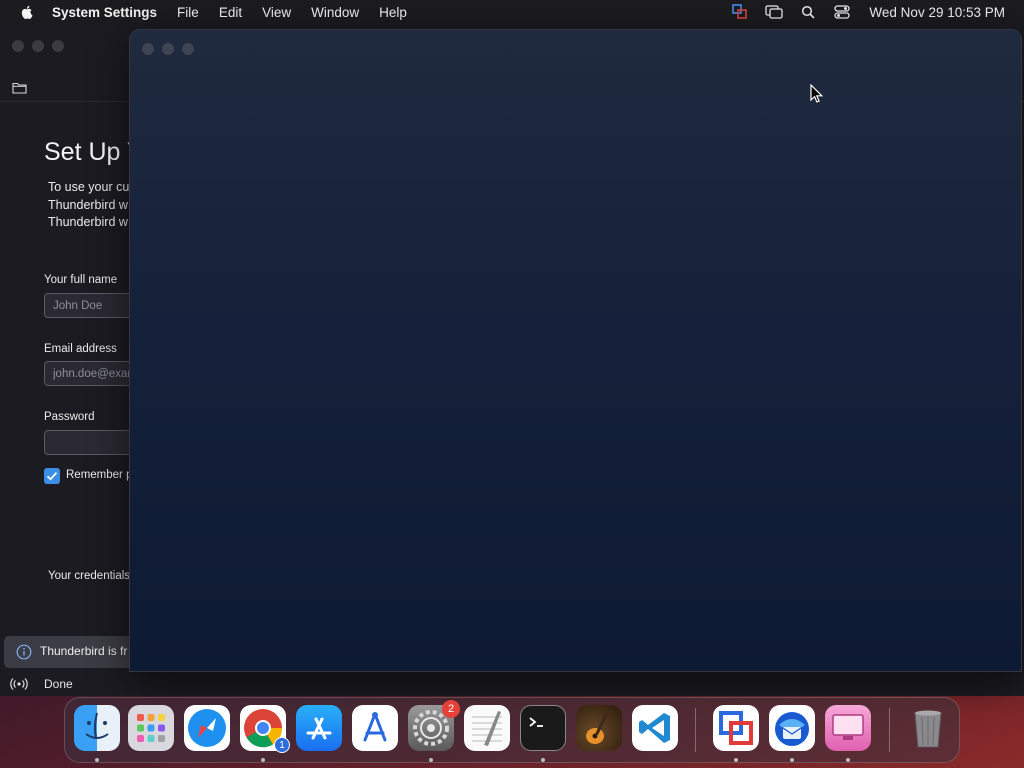  What do you see at coordinates (740, 12) in the screenshot?
I see `parallels-tray-icon` at bounding box center [740, 12].